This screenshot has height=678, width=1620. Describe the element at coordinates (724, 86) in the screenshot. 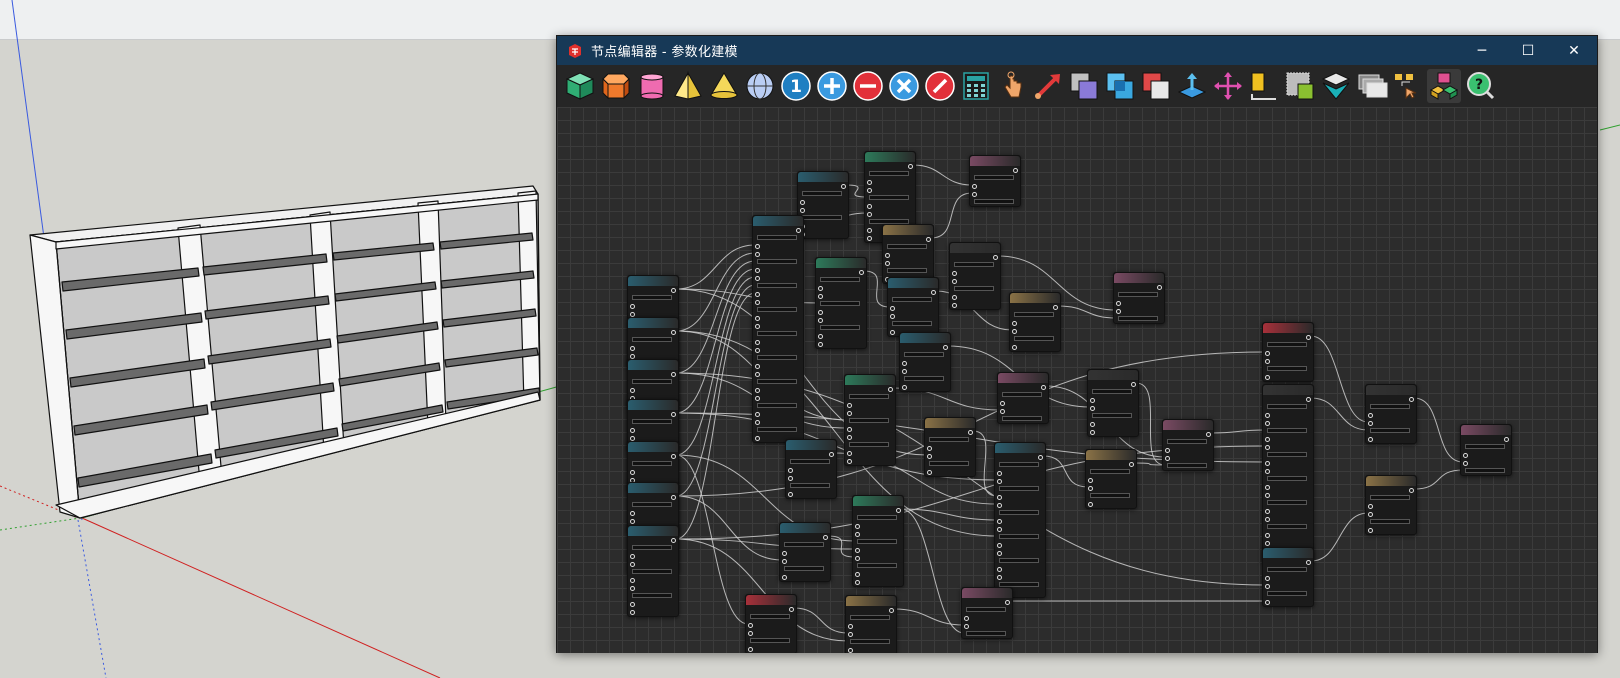

I see `cone-tool` at that location.